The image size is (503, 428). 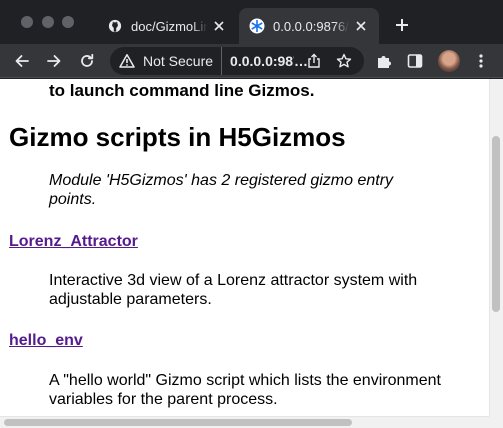 What do you see at coordinates (73, 241) in the screenshot?
I see `link-lorenz-attractor: Lorenz_Attractor` at bounding box center [73, 241].